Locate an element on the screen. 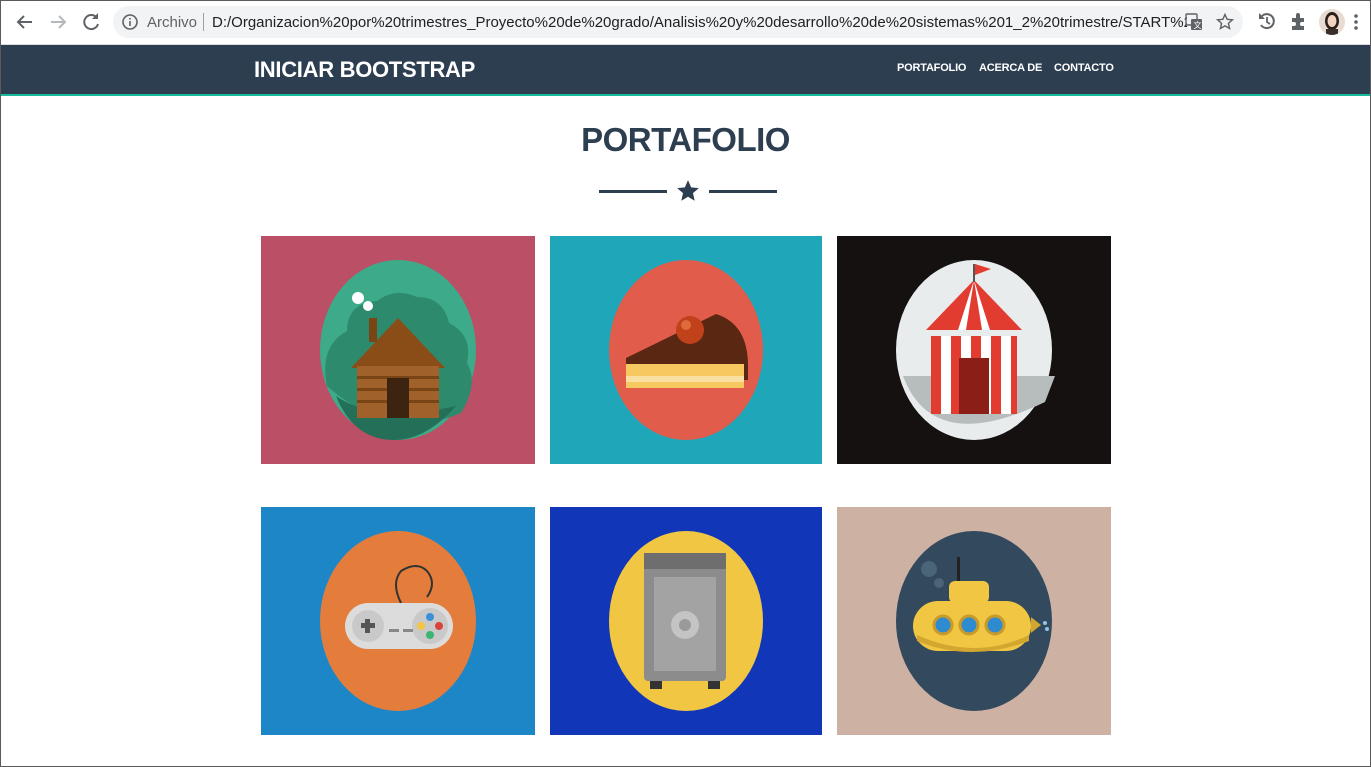  nav-link-contacto: CONTACTO is located at coordinates (1084, 68).